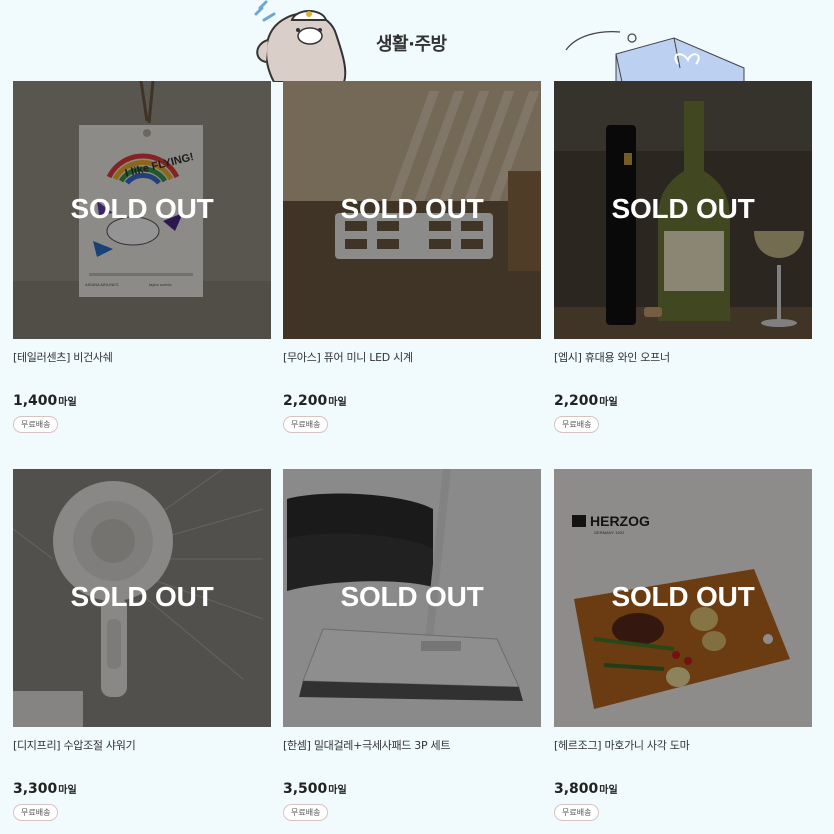 The image size is (834, 834). Describe the element at coordinates (683, 744) in the screenshot. I see `product-name: [헤르조그] 마호가니 사각 도마` at that location.